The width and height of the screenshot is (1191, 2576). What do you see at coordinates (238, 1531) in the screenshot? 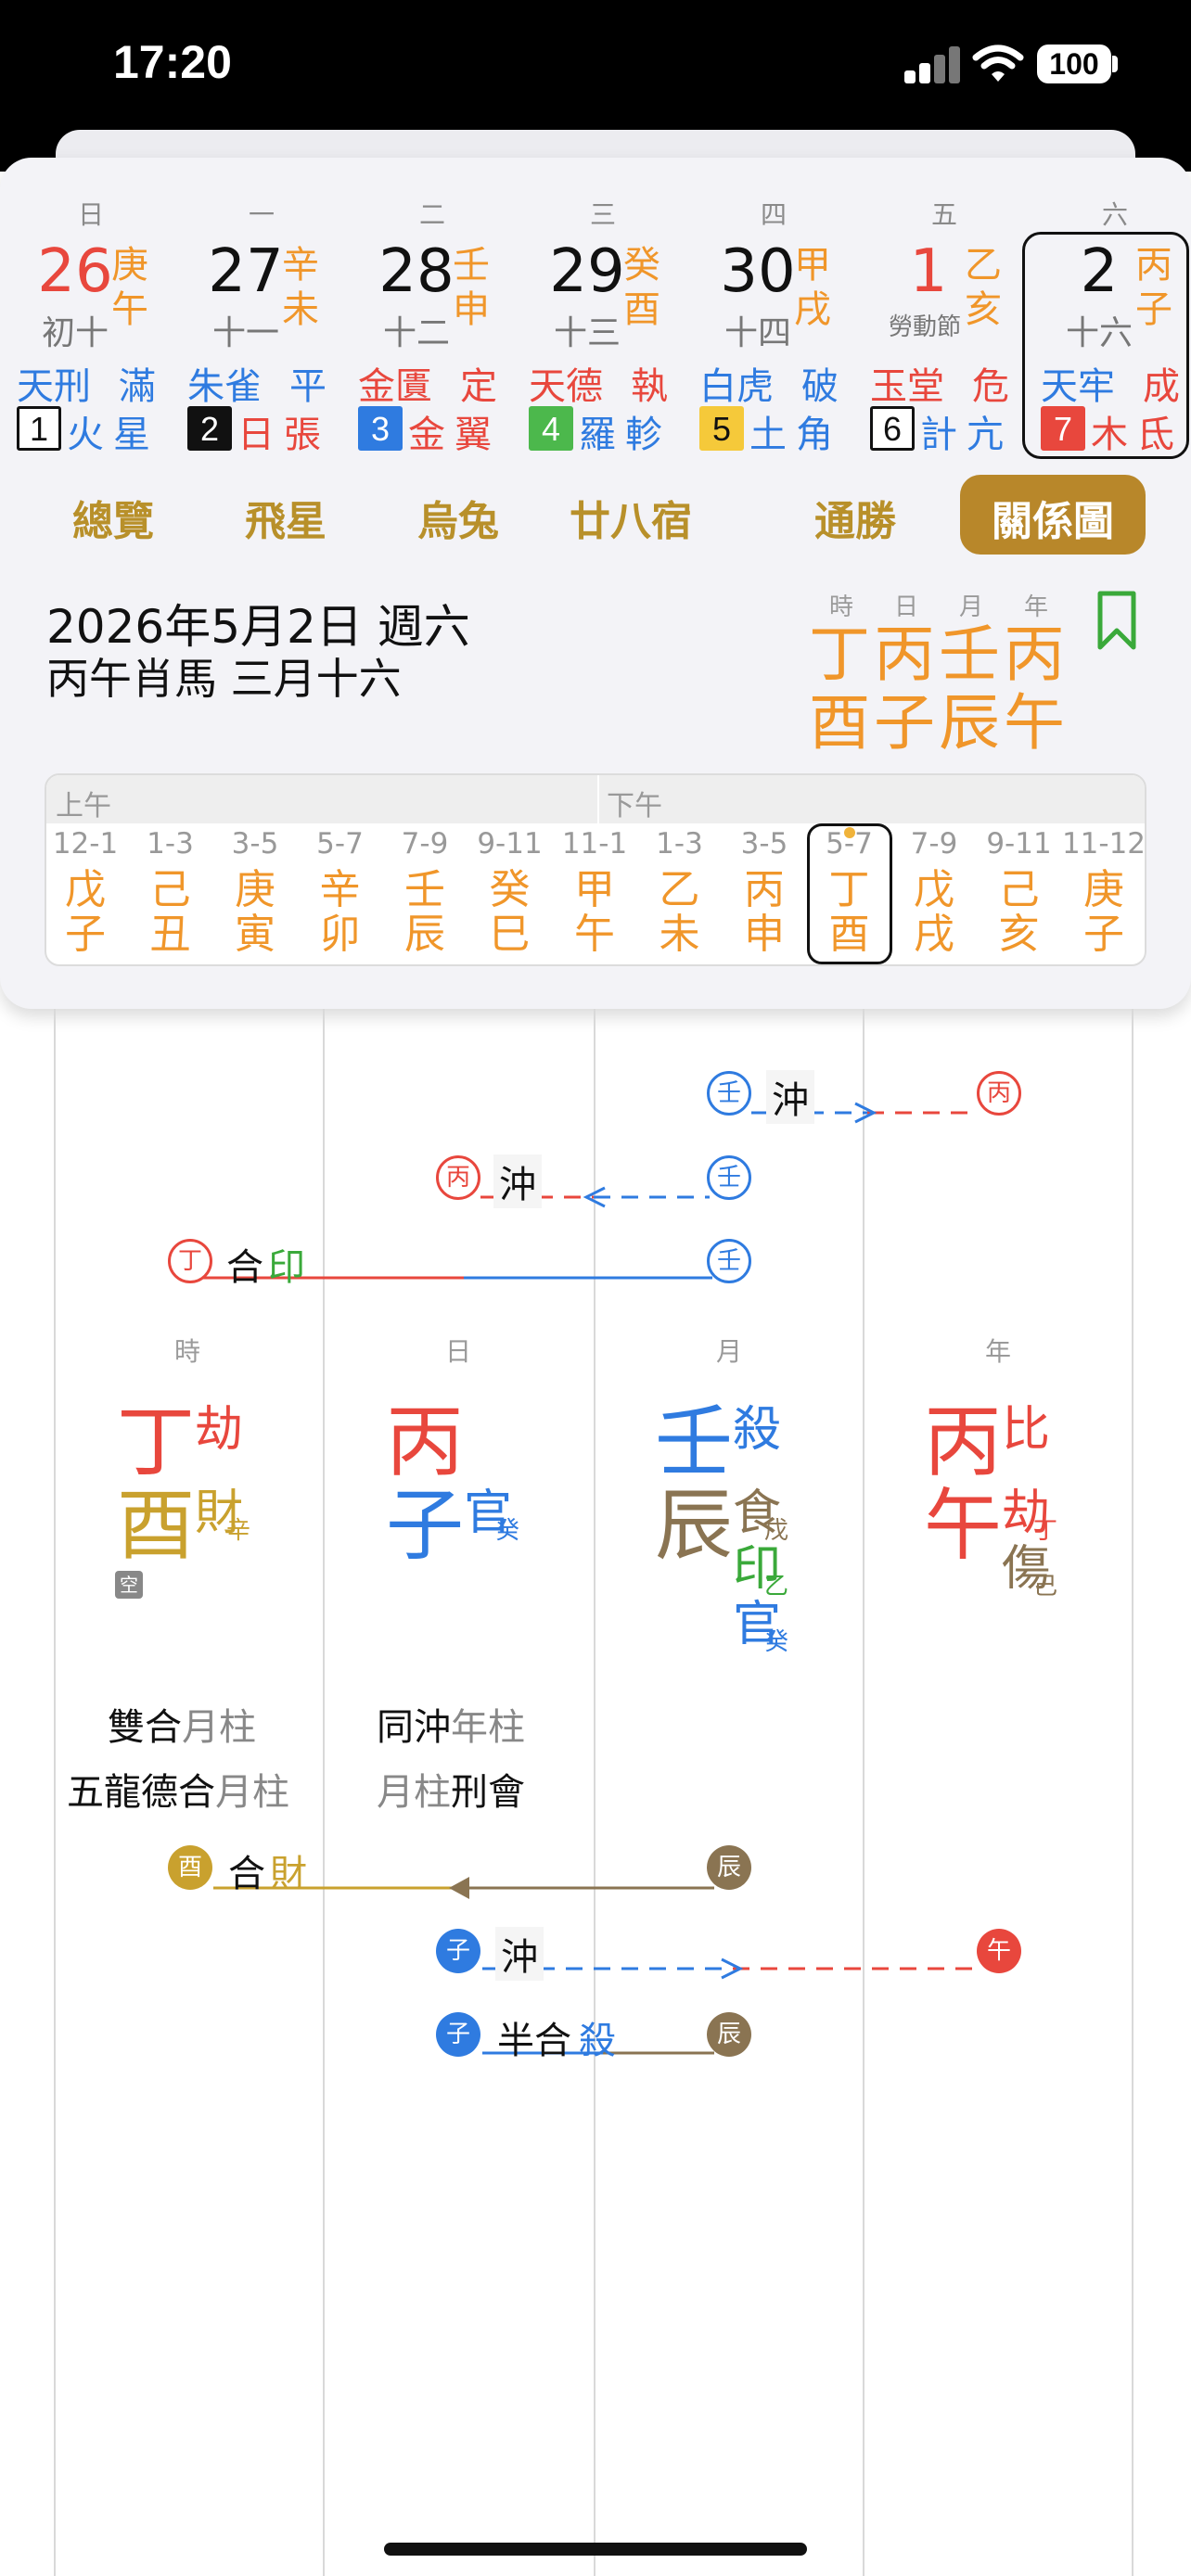
I see `hour-hidden-stem: 辛` at bounding box center [238, 1531].